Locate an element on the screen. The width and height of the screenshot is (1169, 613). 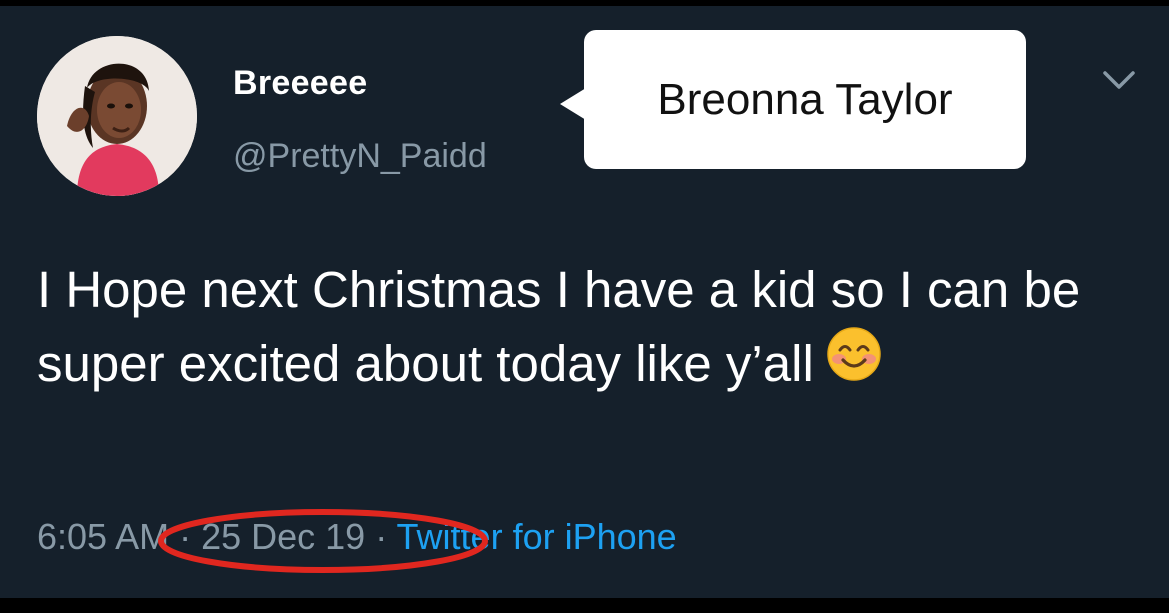
tweet-time: 6:05 AM is located at coordinates (103, 536).